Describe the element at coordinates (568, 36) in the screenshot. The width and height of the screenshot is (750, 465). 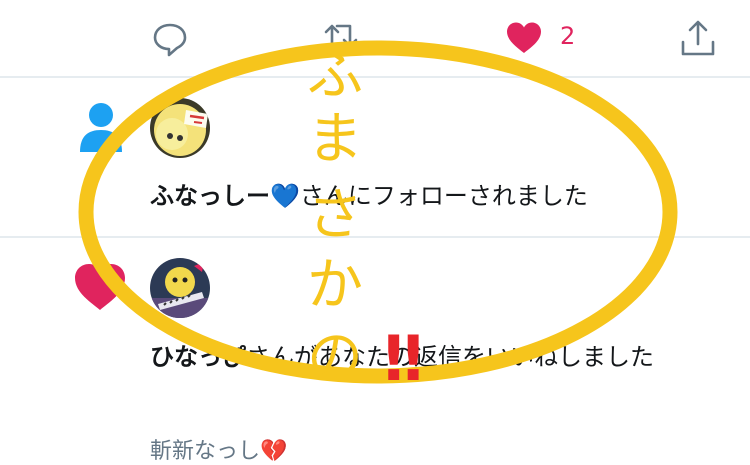
I see `like-count: 2` at that location.